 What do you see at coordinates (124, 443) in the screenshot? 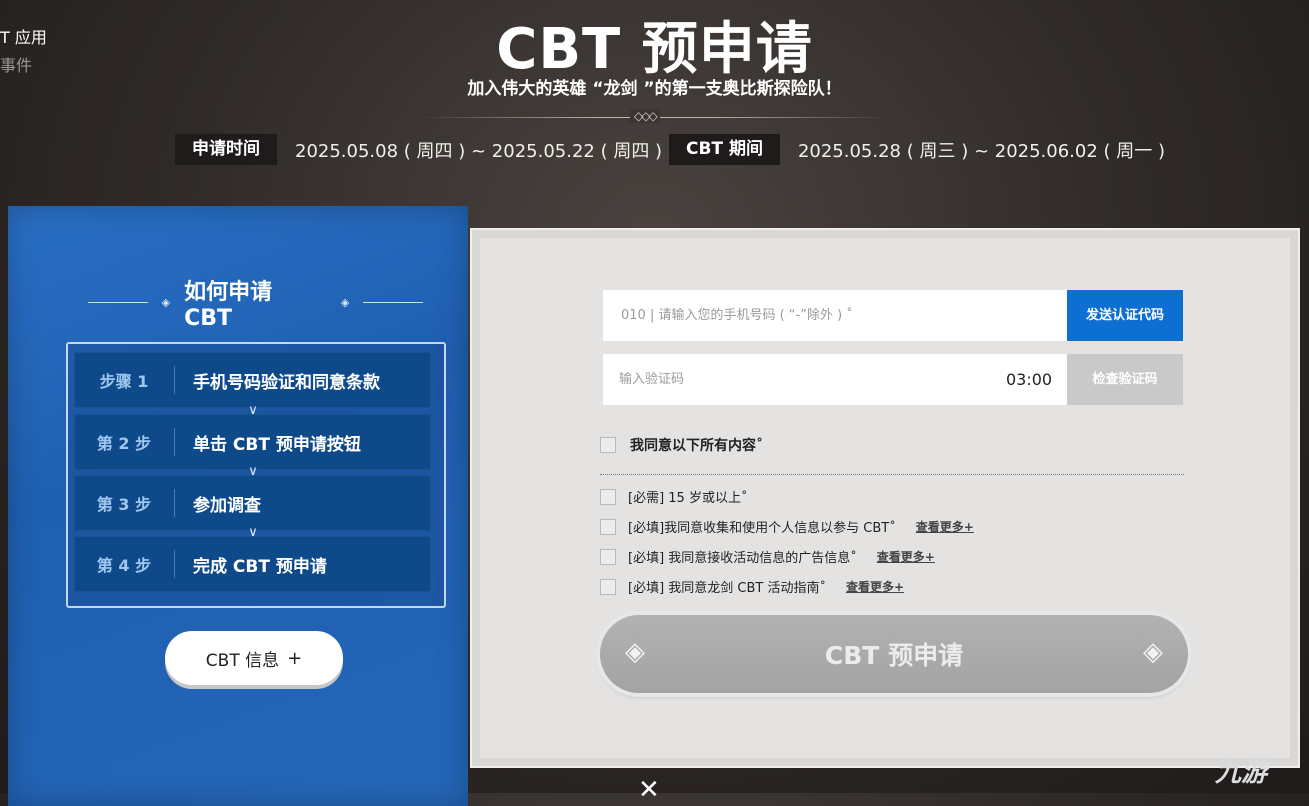
I see `step-number: 第 2 步` at bounding box center [124, 443].